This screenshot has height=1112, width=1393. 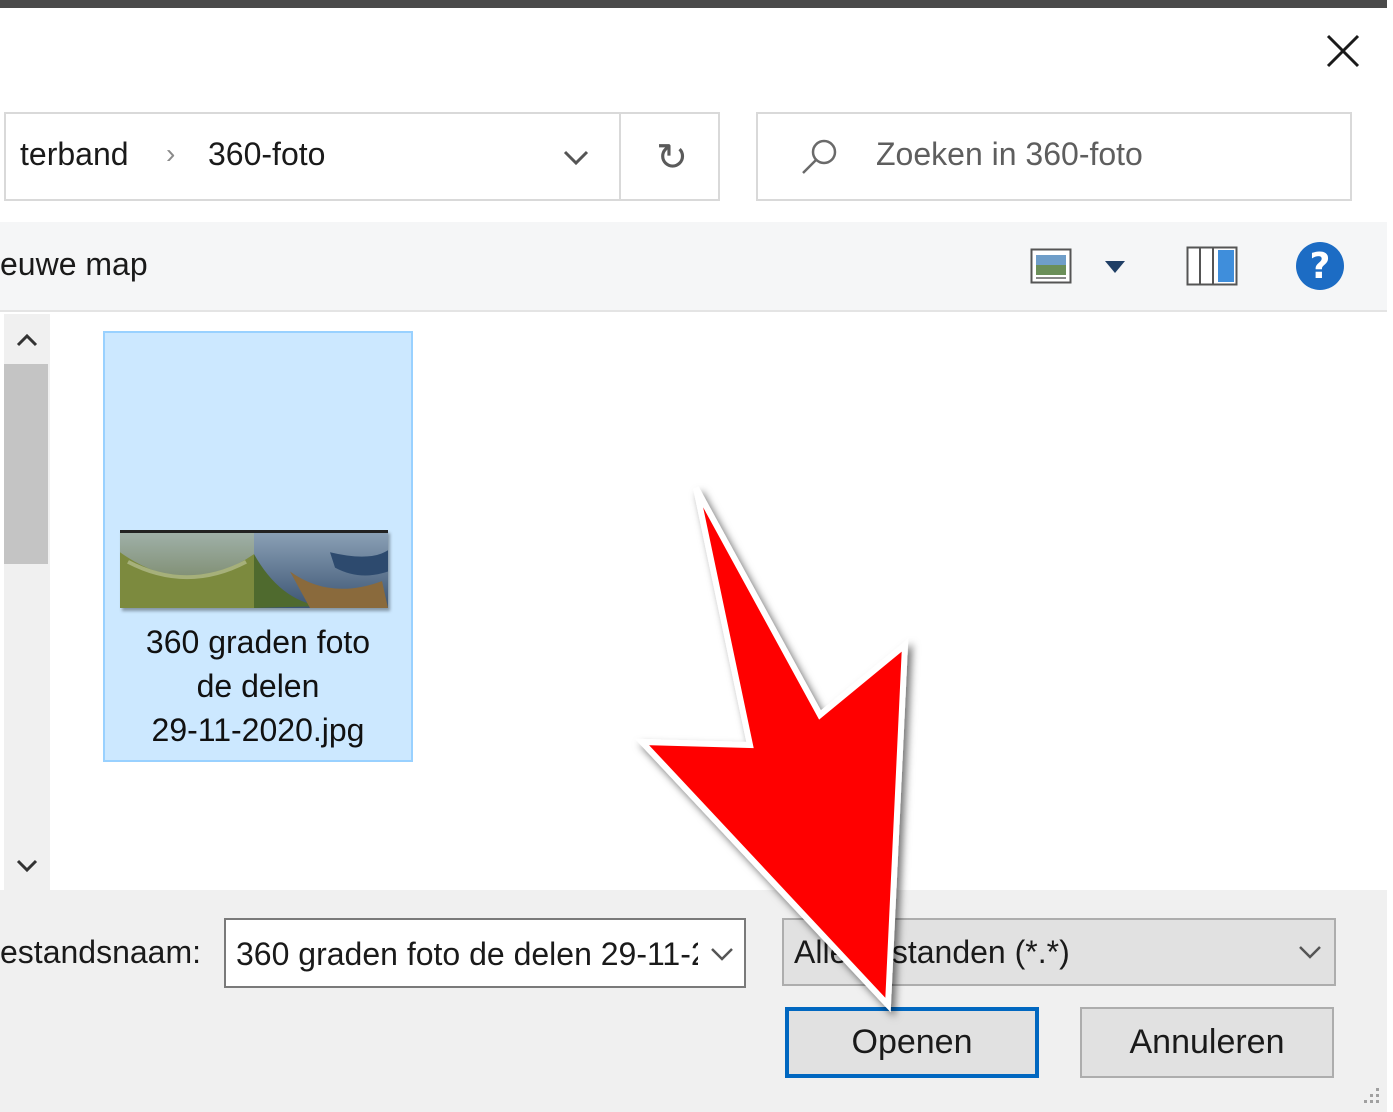 What do you see at coordinates (1367, 1095) in the screenshot?
I see `resize-grip-icon` at bounding box center [1367, 1095].